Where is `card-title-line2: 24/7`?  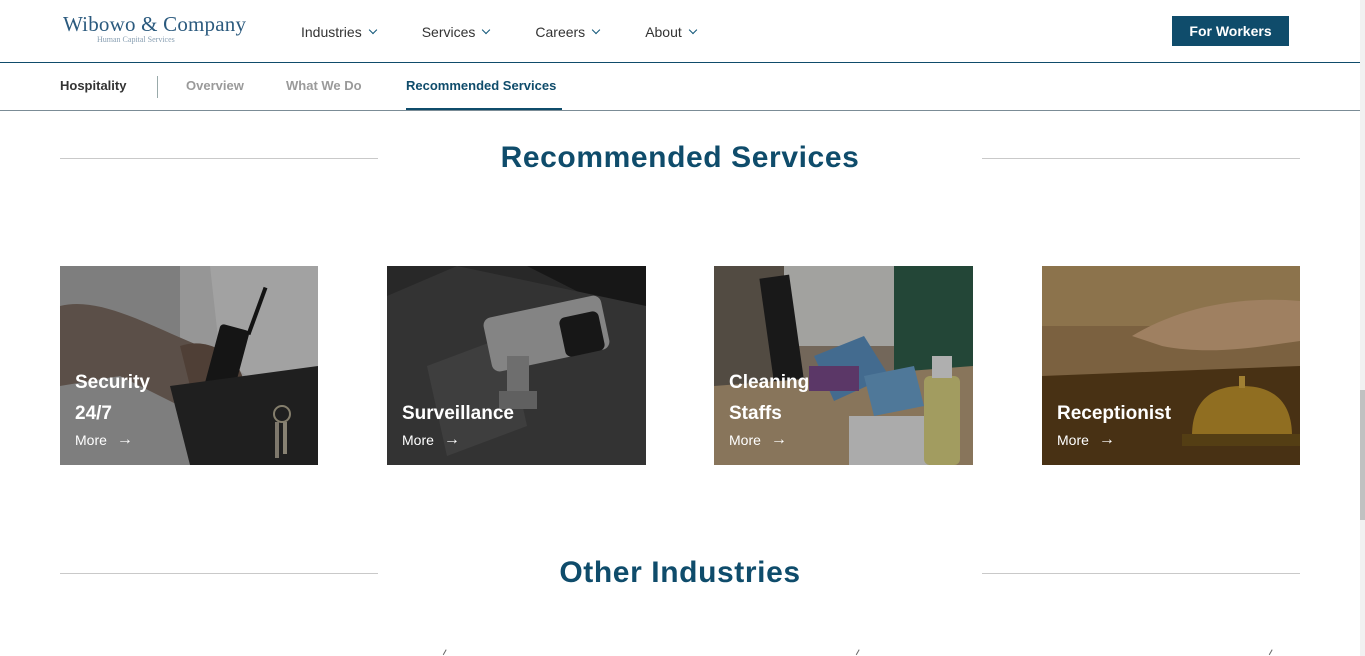 card-title-line2: 24/7 is located at coordinates (93, 413).